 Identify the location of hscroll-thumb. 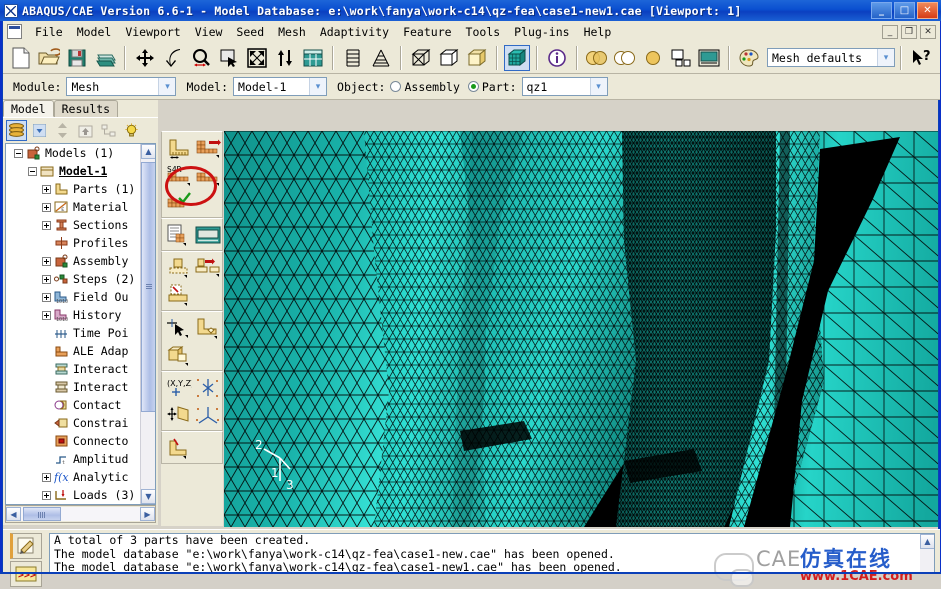
(42, 514).